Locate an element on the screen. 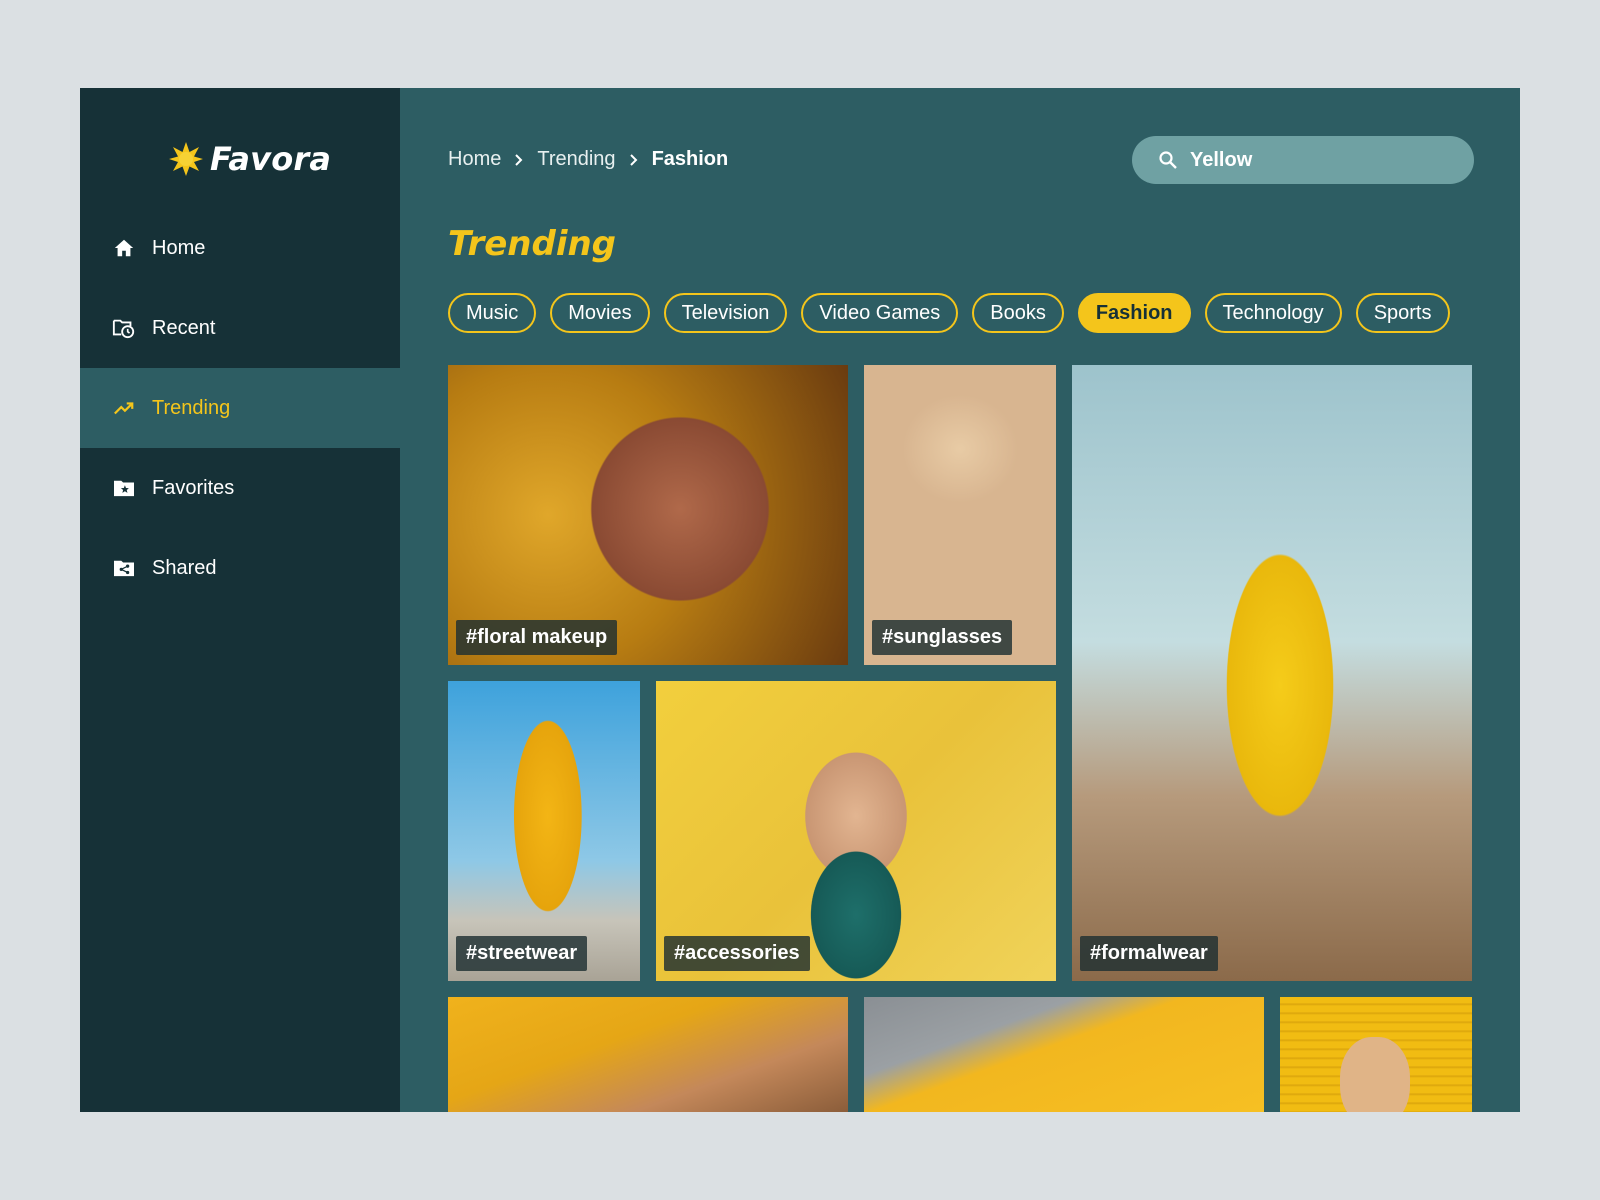 The image size is (1600, 1200). sun-icon is located at coordinates (186, 159).